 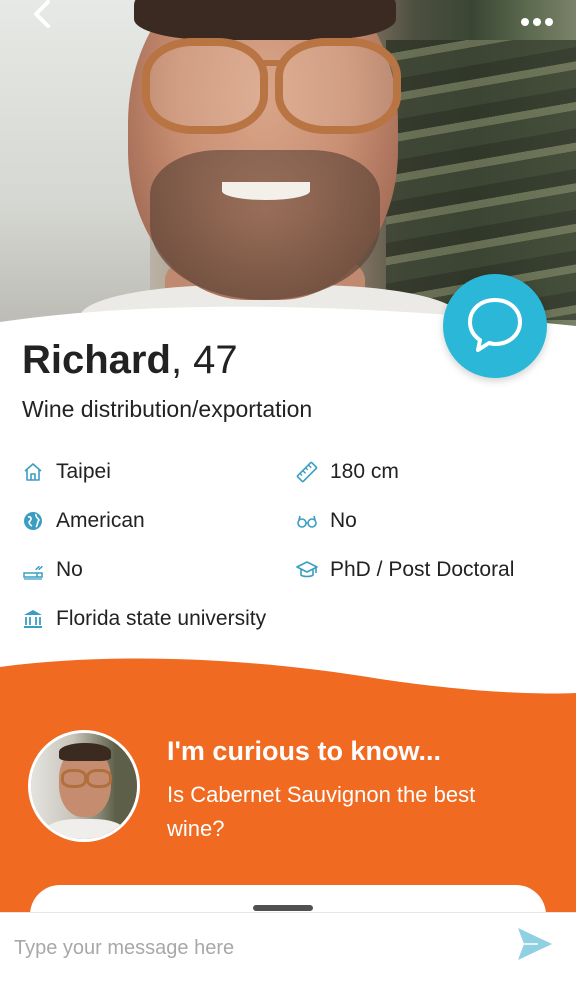 What do you see at coordinates (537, 18) in the screenshot?
I see `more-horizontal-icon` at bounding box center [537, 18].